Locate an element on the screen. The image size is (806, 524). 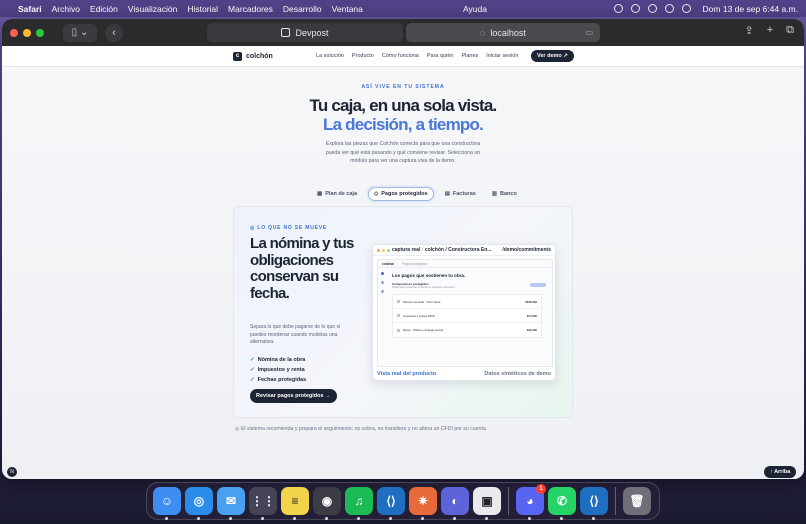
reader-icon: ▭ is located at coordinates (589, 32).